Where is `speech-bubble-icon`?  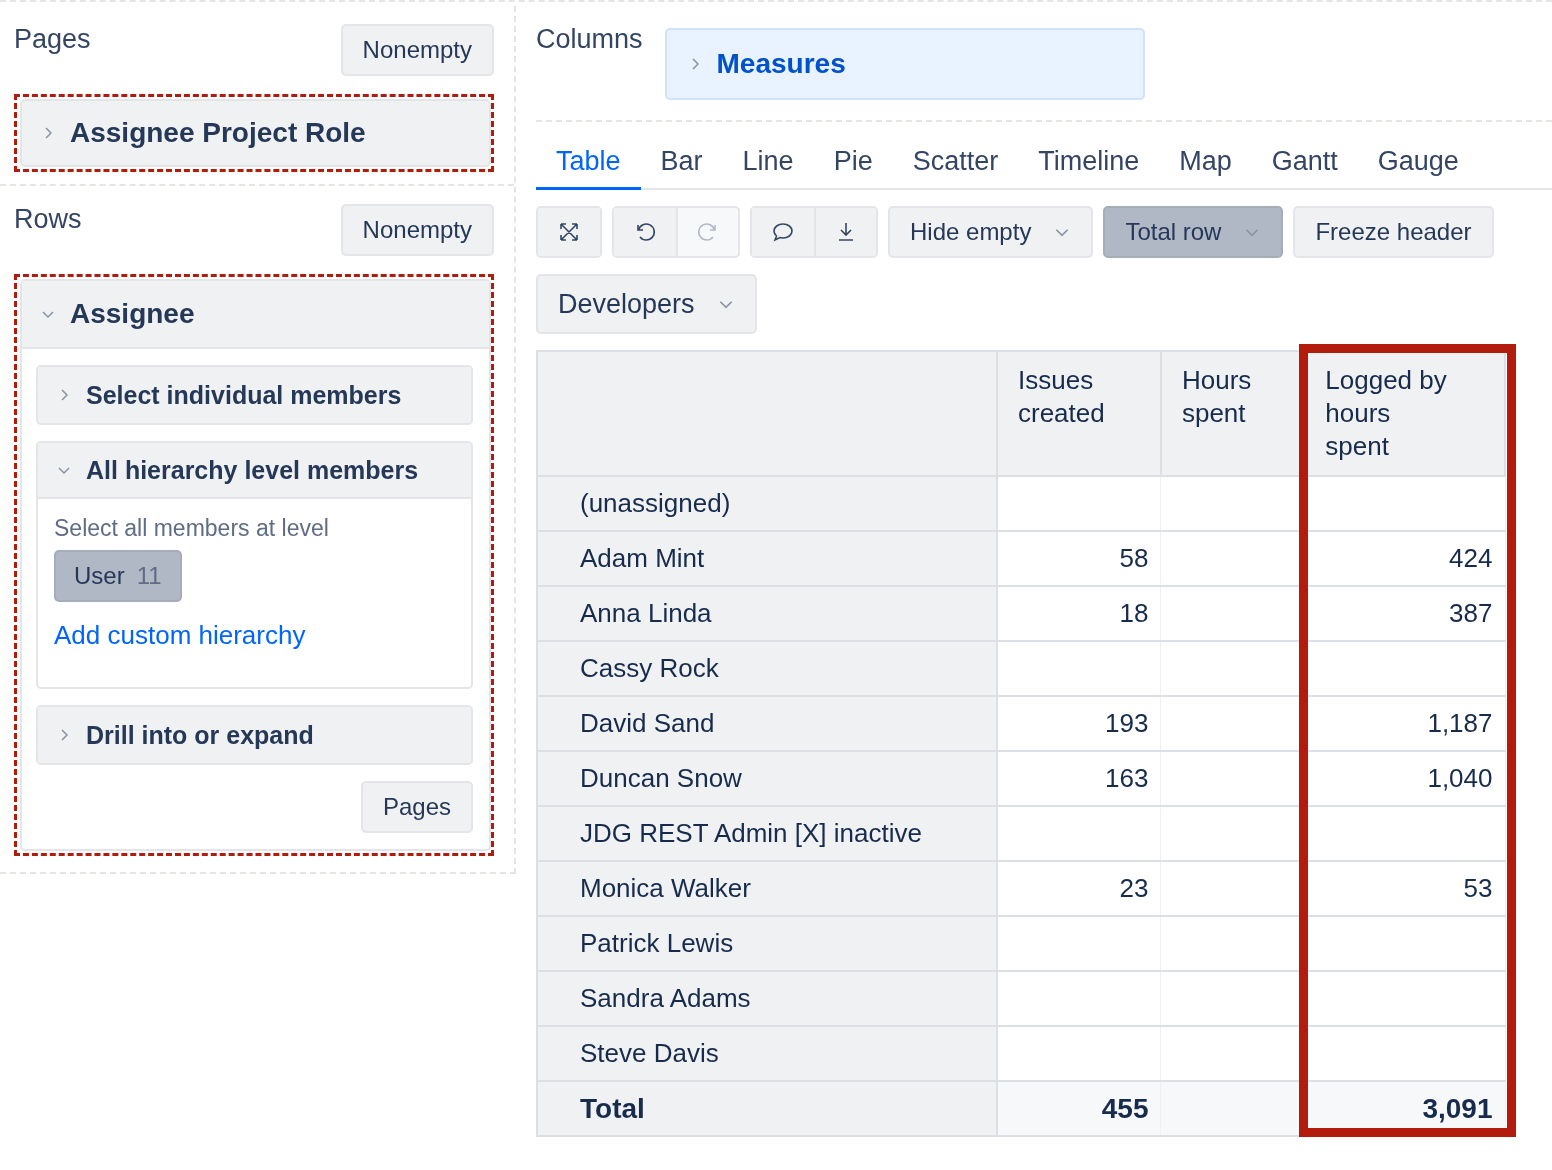 speech-bubble-icon is located at coordinates (783, 232).